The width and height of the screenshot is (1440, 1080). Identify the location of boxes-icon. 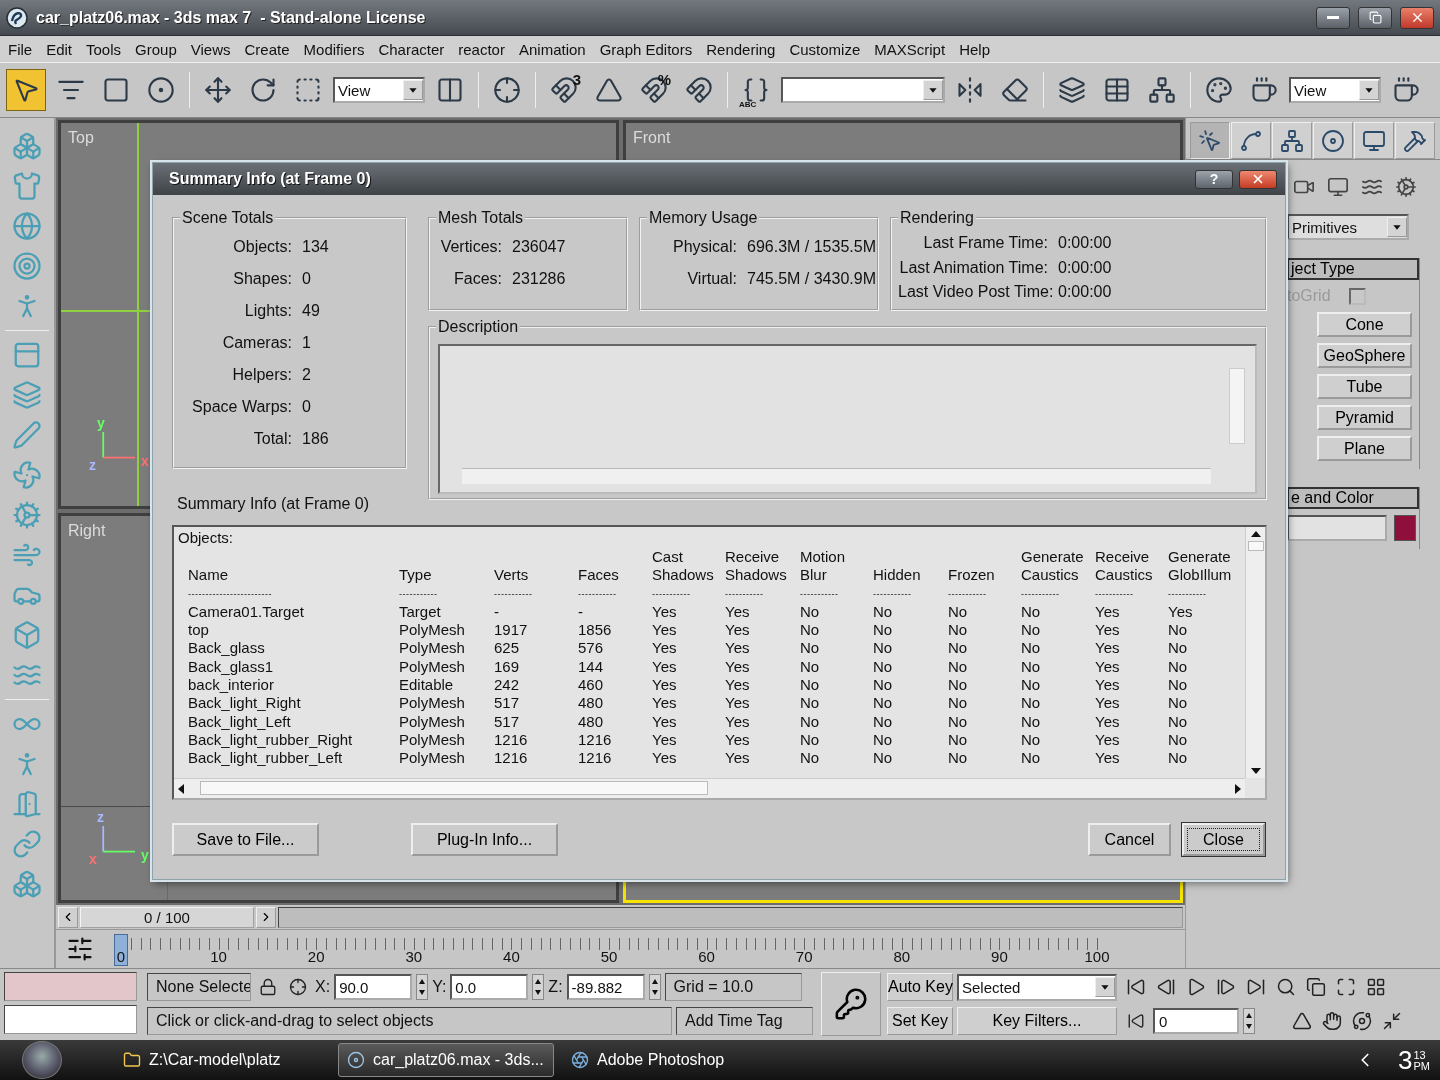
(27, 146).